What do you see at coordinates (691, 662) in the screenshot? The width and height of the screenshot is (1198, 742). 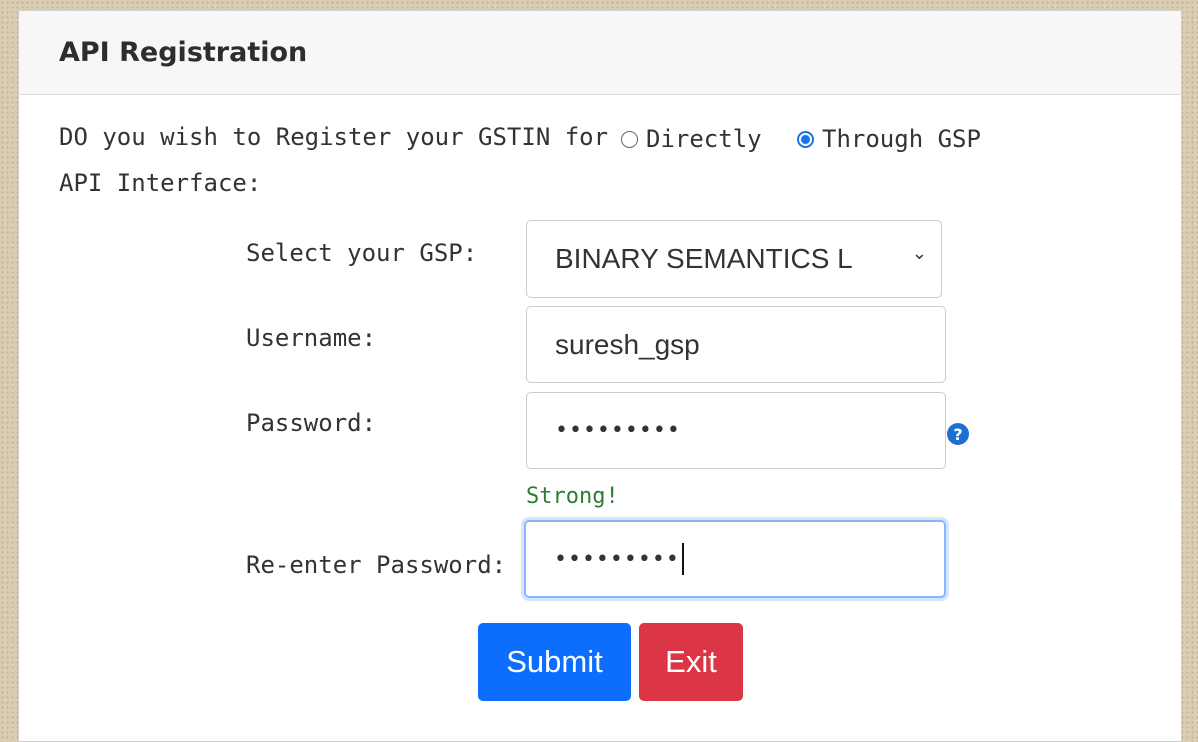 I see `exit-button: Exit` at bounding box center [691, 662].